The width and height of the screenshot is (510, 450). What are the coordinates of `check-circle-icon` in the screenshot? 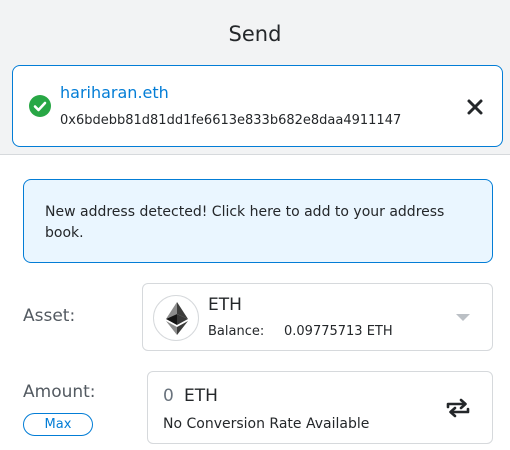 It's located at (40, 106).